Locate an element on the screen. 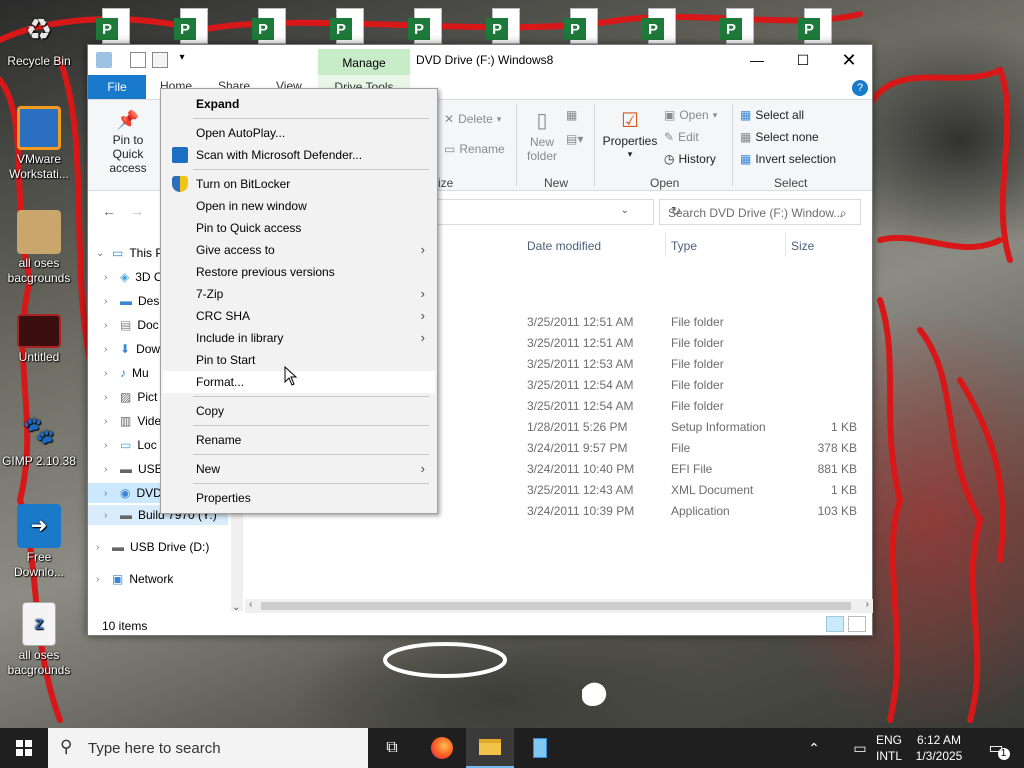 The image size is (1024, 768). back-arrow-icon: ← is located at coordinates (109, 211).